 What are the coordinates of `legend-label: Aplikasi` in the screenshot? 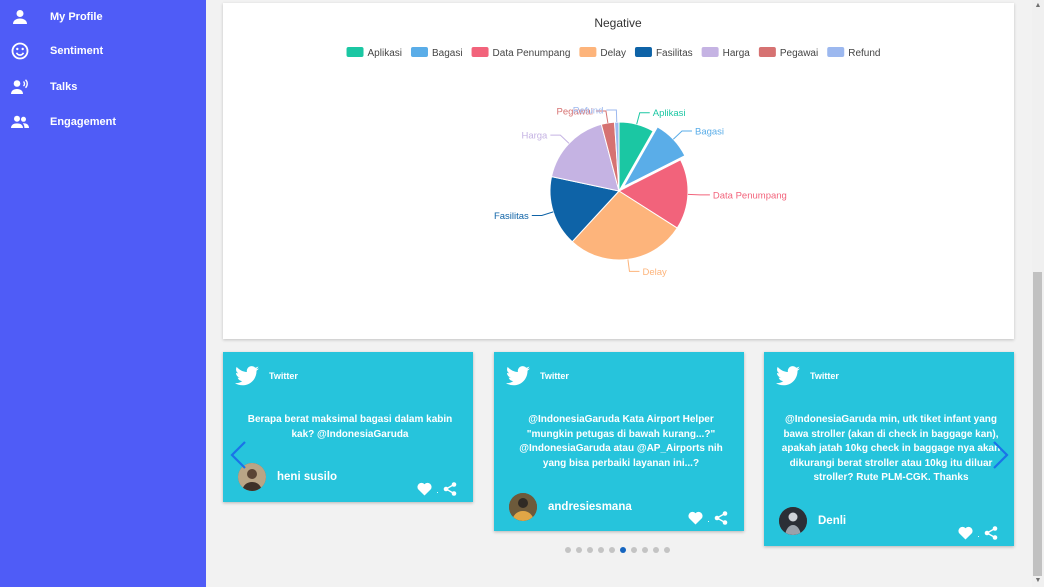 It's located at (385, 53).